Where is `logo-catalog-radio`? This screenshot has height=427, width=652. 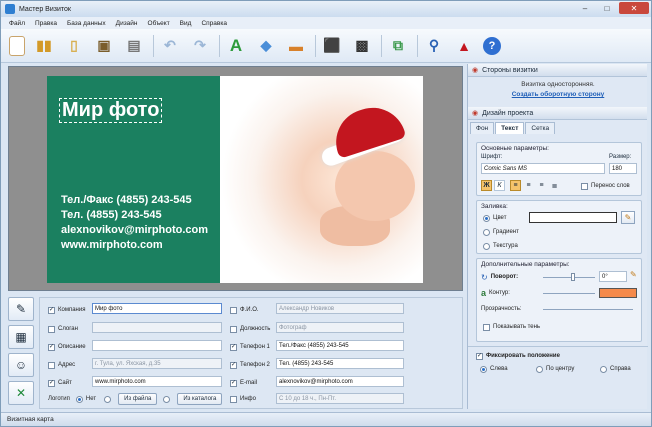
logo-catalog-radio is located at coordinates (167, 399).